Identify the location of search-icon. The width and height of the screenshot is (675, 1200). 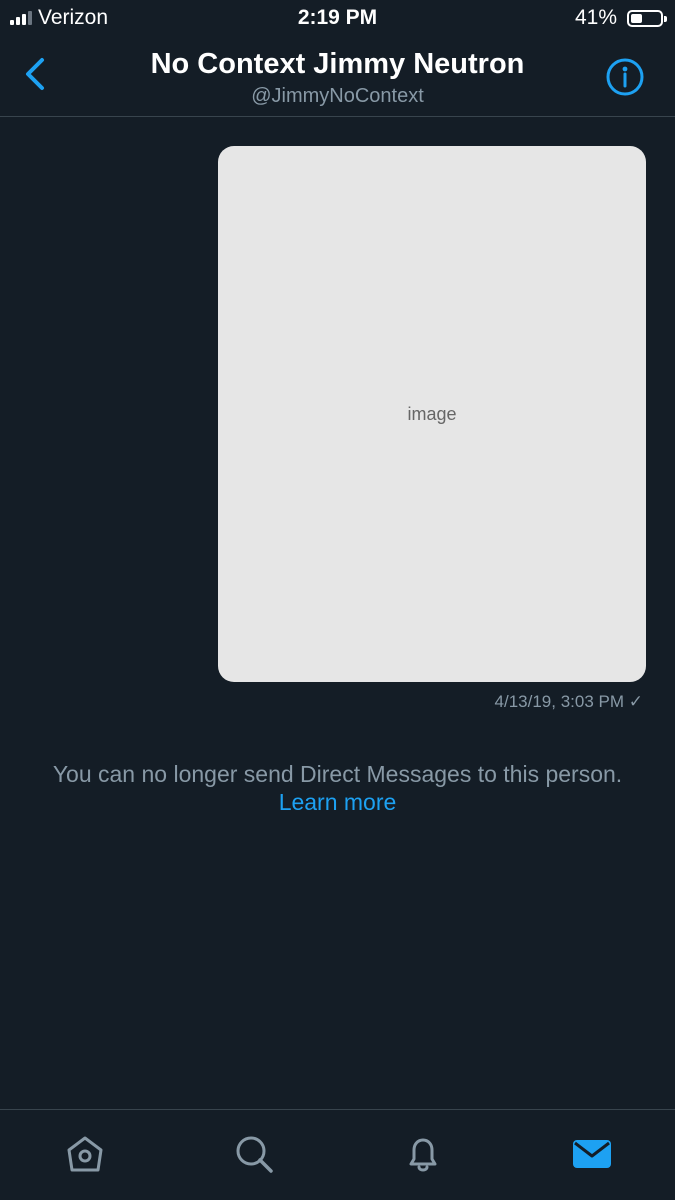
(254, 1154).